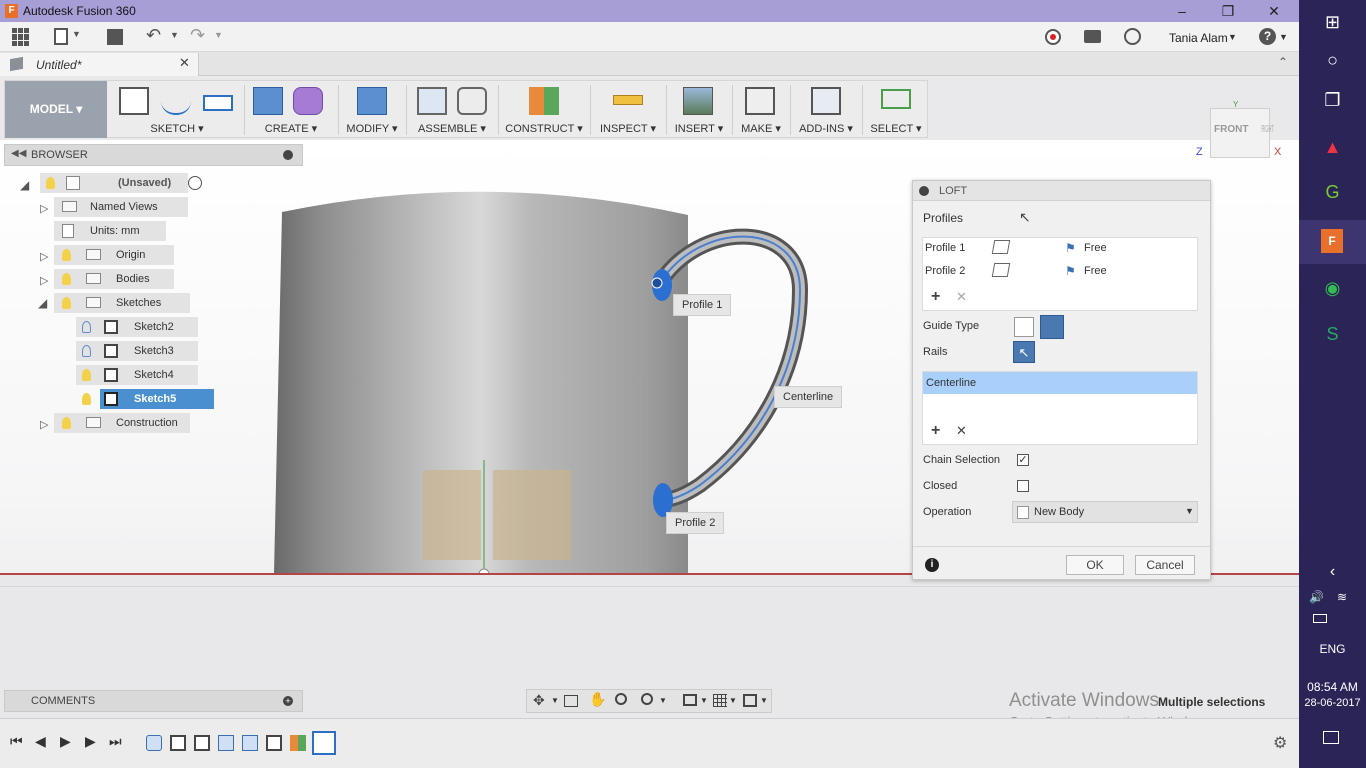  Describe the element at coordinates (597, 699) in the screenshot. I see `pan-hand-icon: ✋` at that location.